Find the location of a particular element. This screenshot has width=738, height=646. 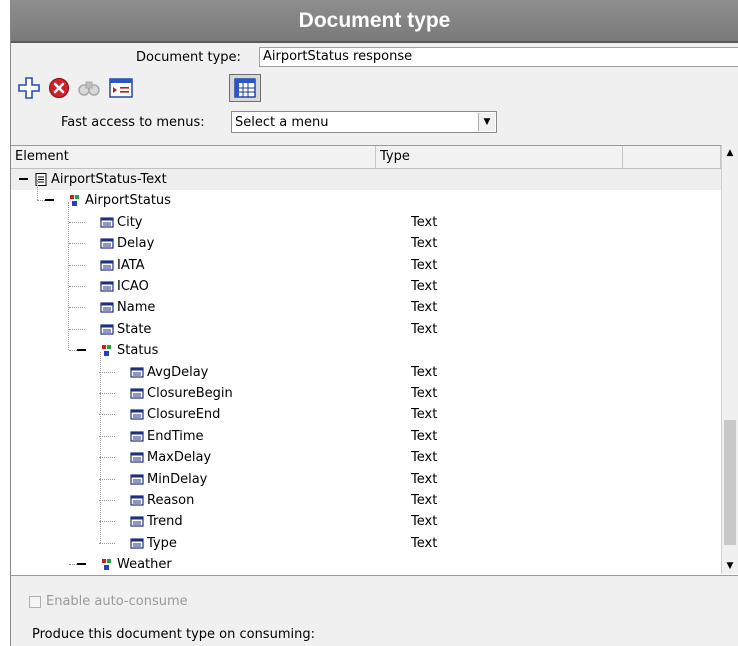

table-view-button is located at coordinates (245, 88).